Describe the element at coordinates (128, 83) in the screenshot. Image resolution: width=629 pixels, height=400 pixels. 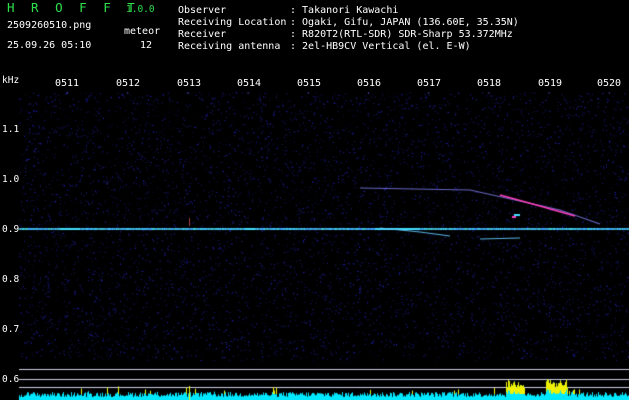
I see `time-tick: 0512` at that location.